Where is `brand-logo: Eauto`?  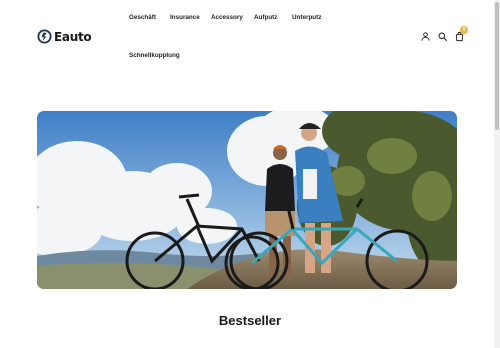
brand-logo: Eauto is located at coordinates (64, 36).